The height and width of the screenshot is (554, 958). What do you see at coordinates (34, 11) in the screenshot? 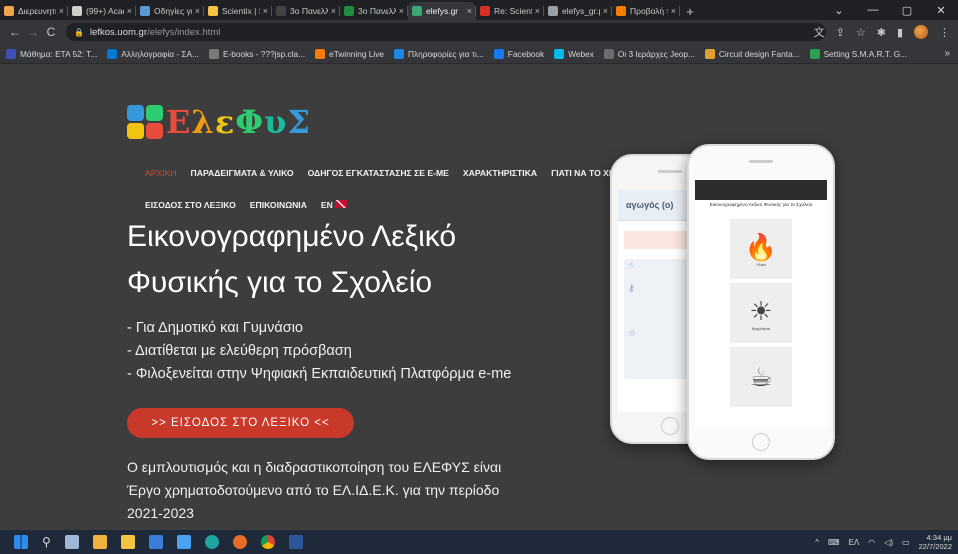
I see `browser-tab: Διερευνητι ×` at bounding box center [34, 11].